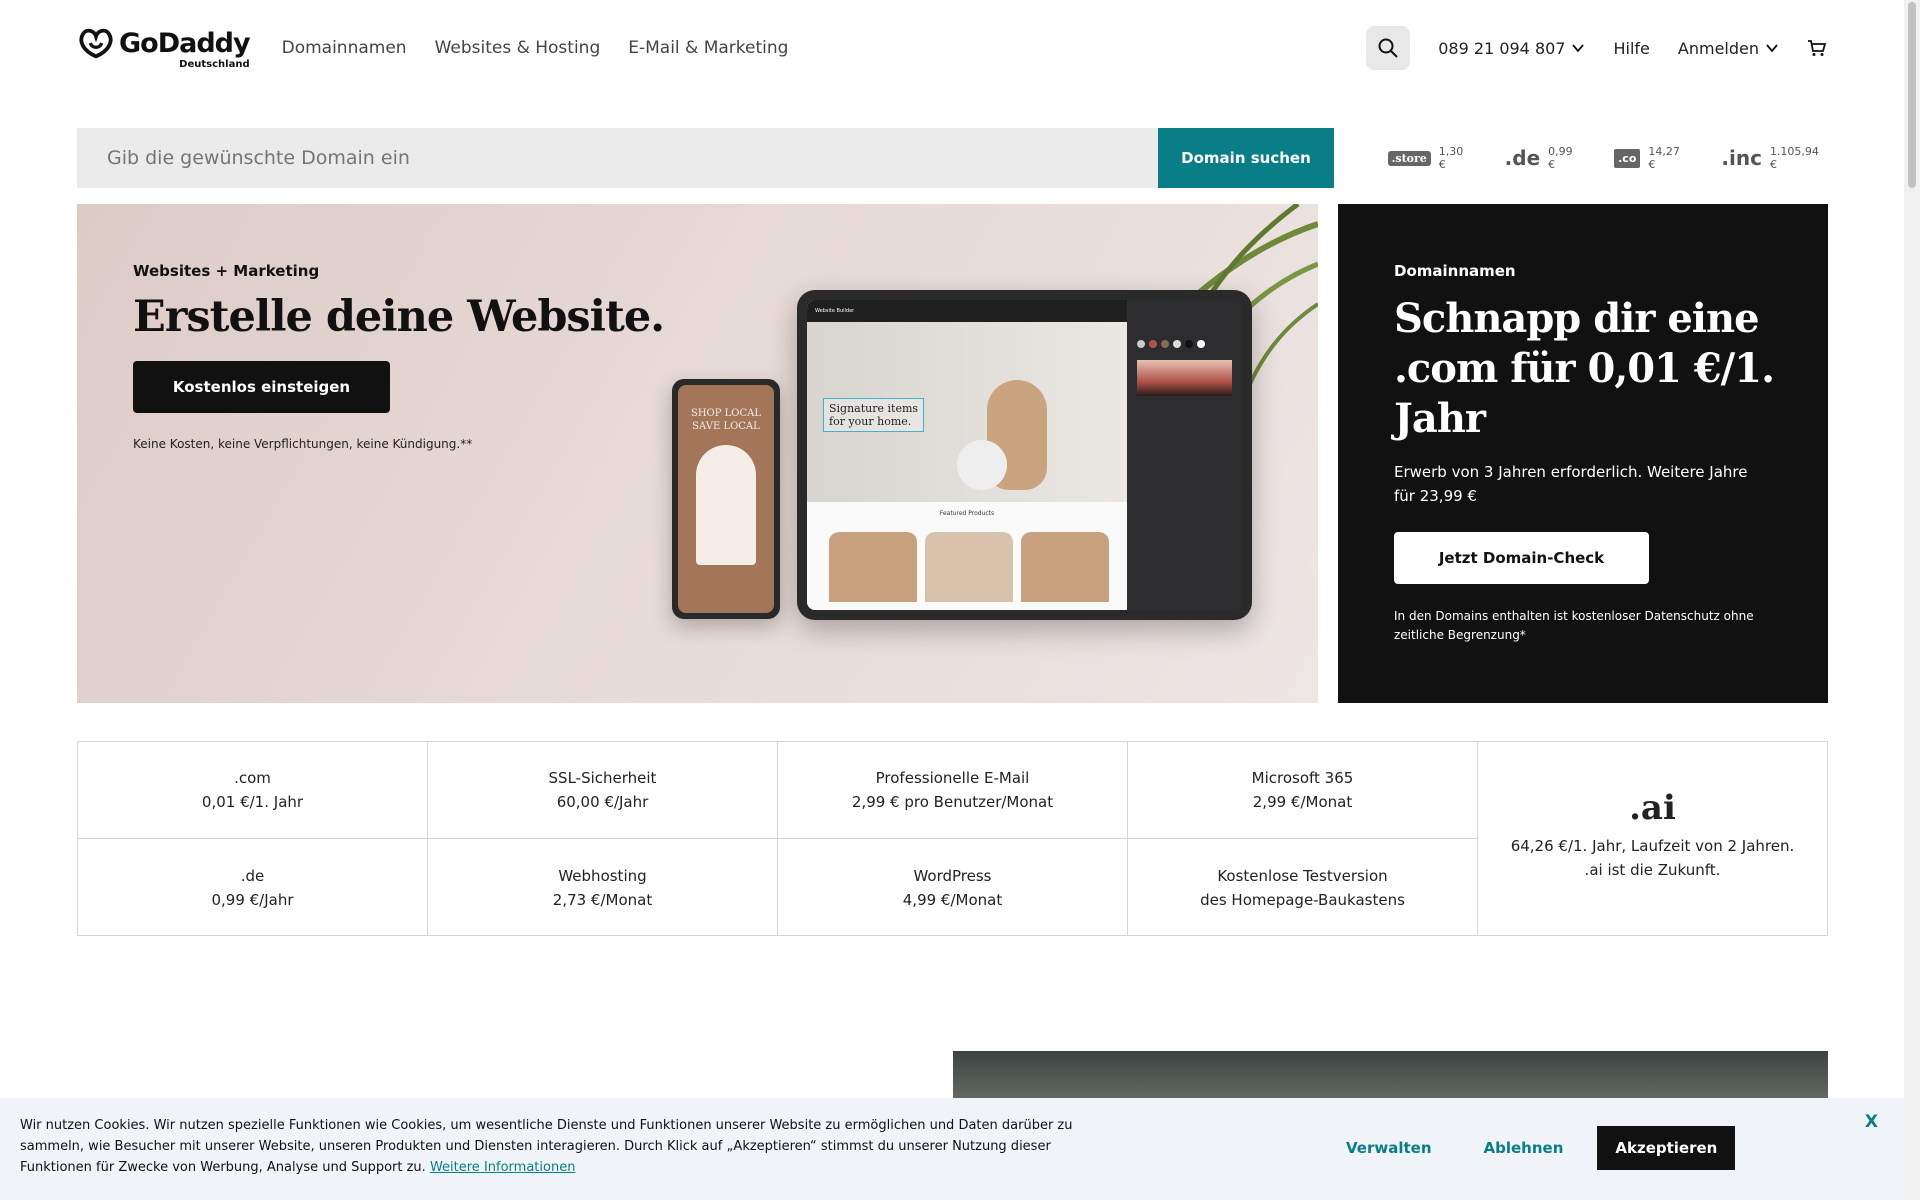  What do you see at coordinates (1627, 158) in the screenshot?
I see `co-tld-icon: .co` at bounding box center [1627, 158].